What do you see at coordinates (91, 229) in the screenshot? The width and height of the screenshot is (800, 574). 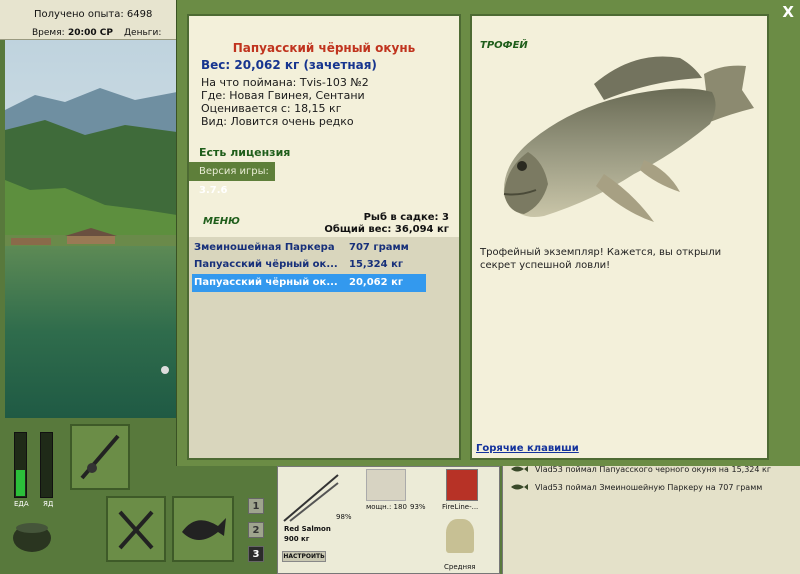 I see `lake-scene` at bounding box center [91, 229].